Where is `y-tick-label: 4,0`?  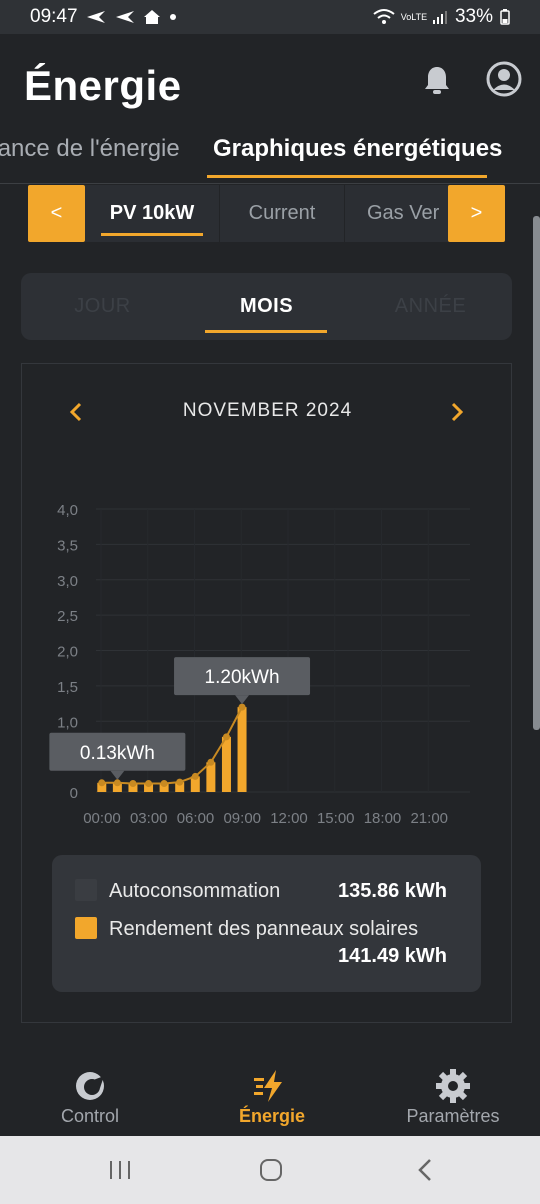
y-tick-label: 4,0 is located at coordinates (67, 510).